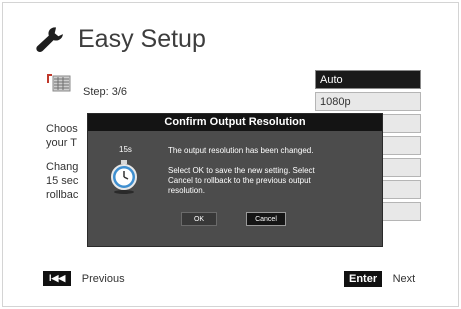 The height and width of the screenshot is (309, 461). Describe the element at coordinates (368, 101) in the screenshot. I see `option-1080p: 1080p` at that location.